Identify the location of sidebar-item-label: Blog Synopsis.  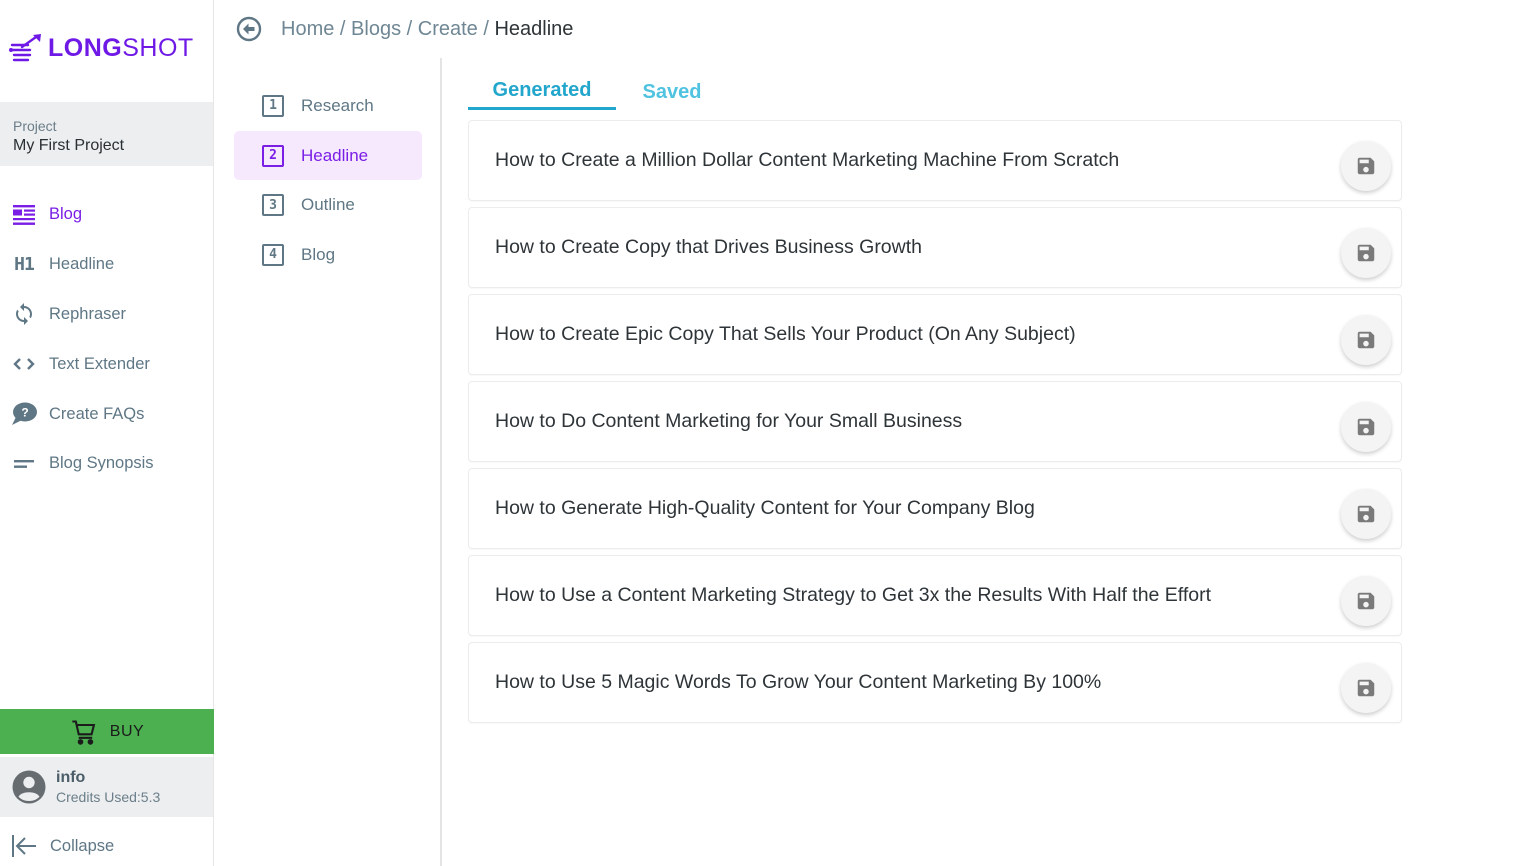
(101, 463).